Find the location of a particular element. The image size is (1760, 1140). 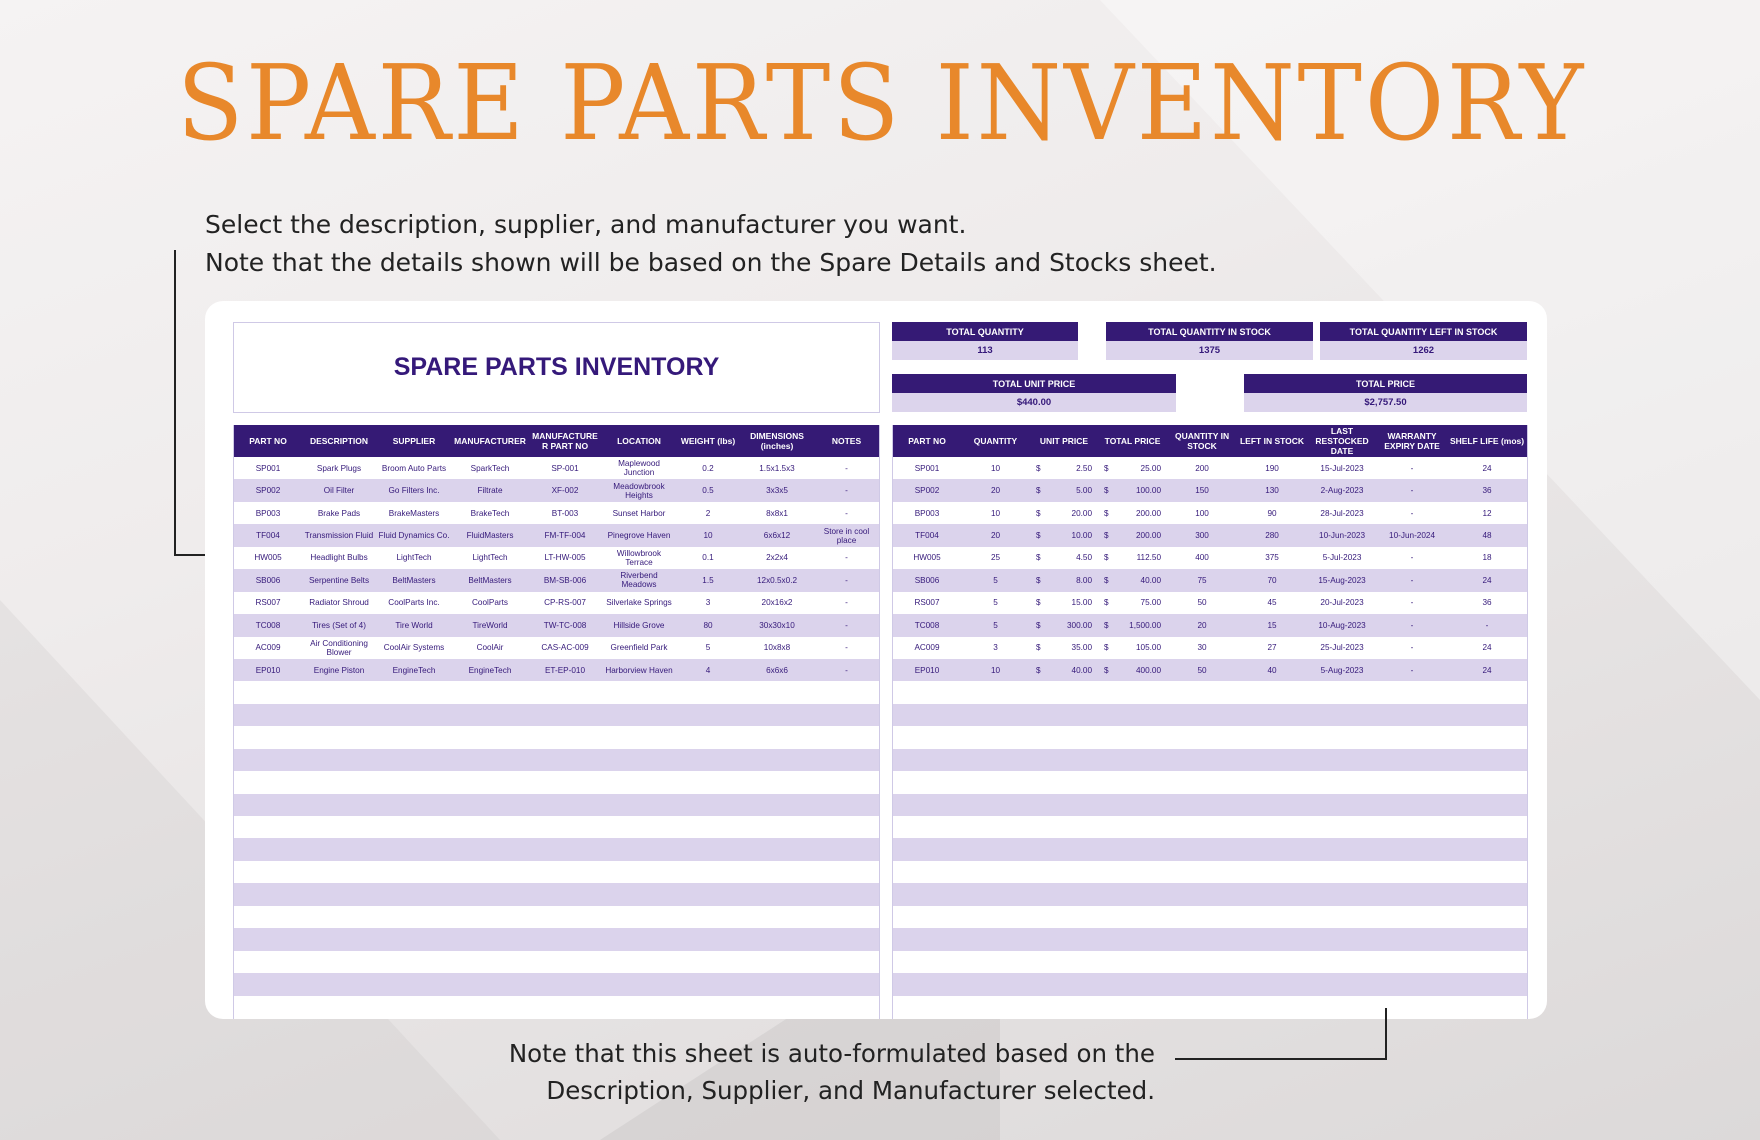

table-cell: SP001 is located at coordinates (927, 468).